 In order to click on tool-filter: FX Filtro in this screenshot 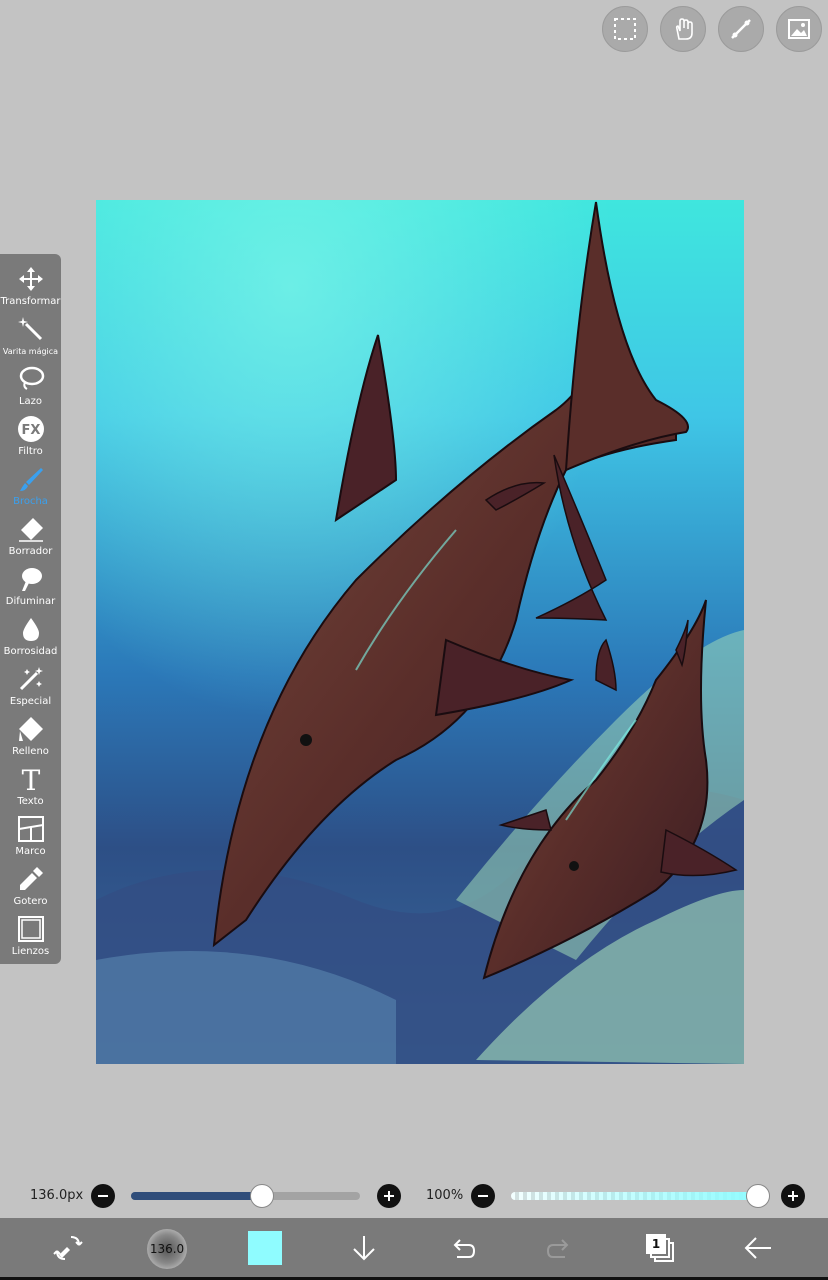, I will do `click(30, 435)`.